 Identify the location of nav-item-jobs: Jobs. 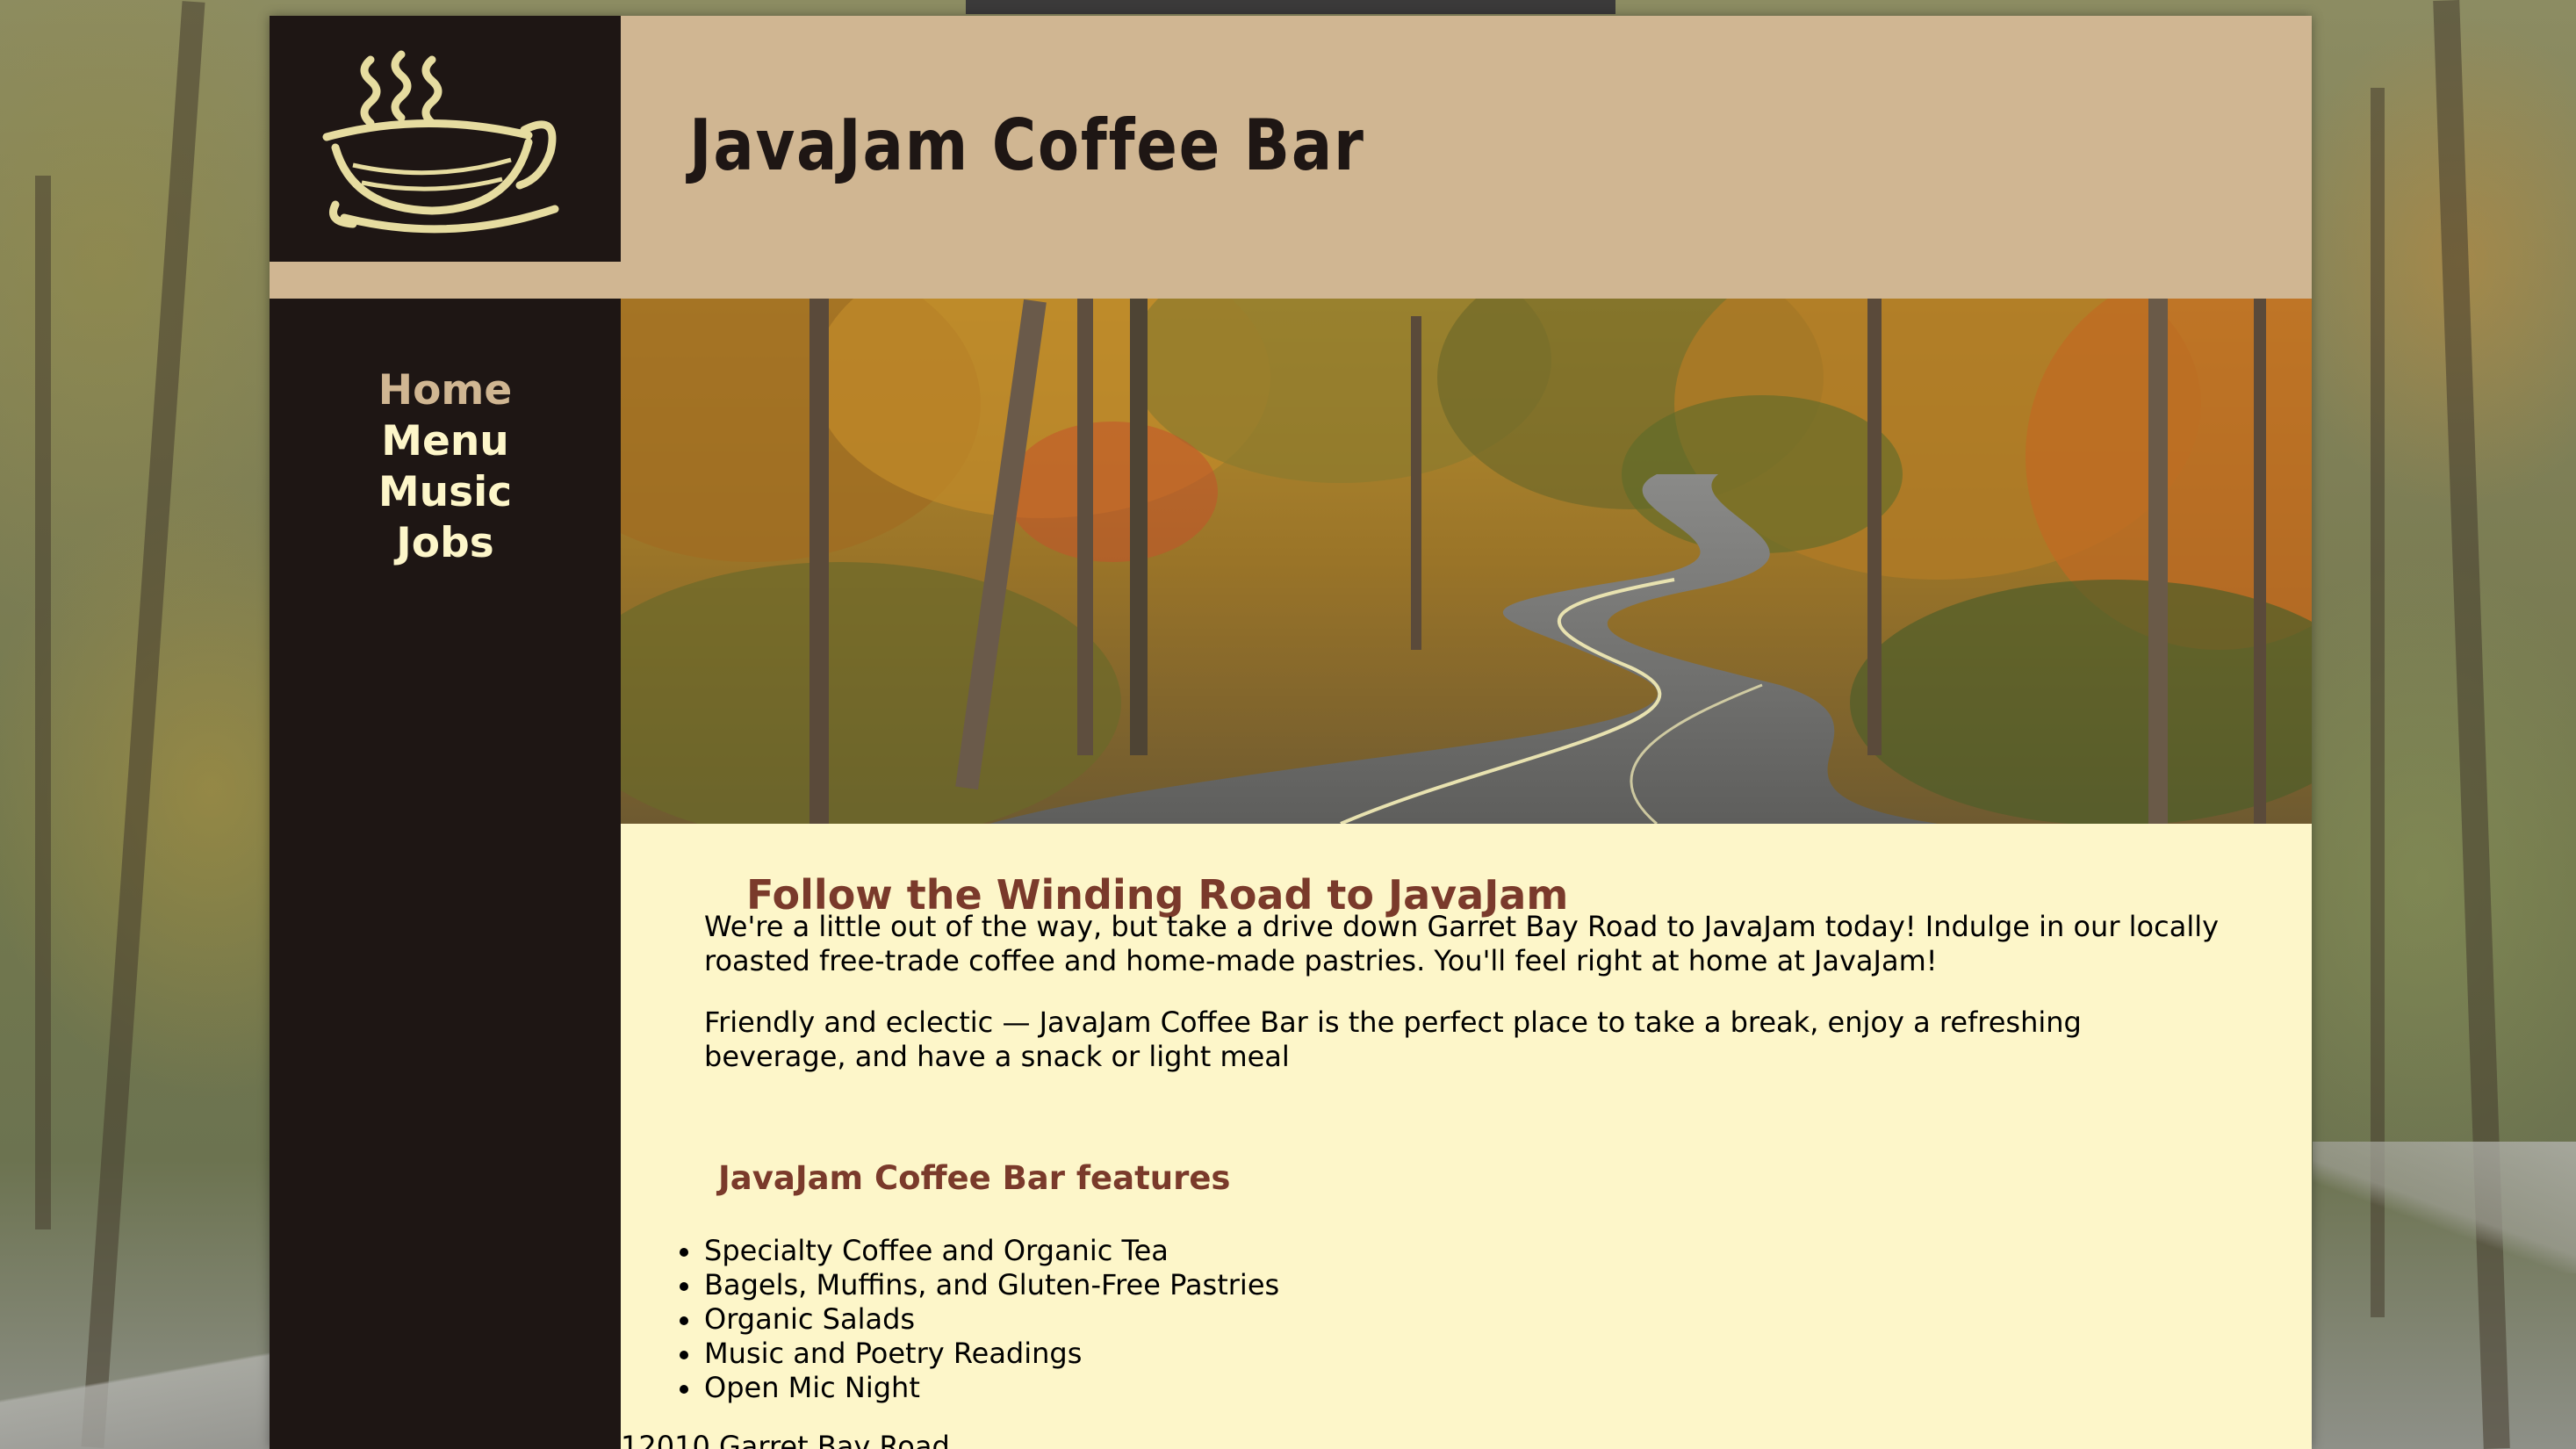
(445, 543).